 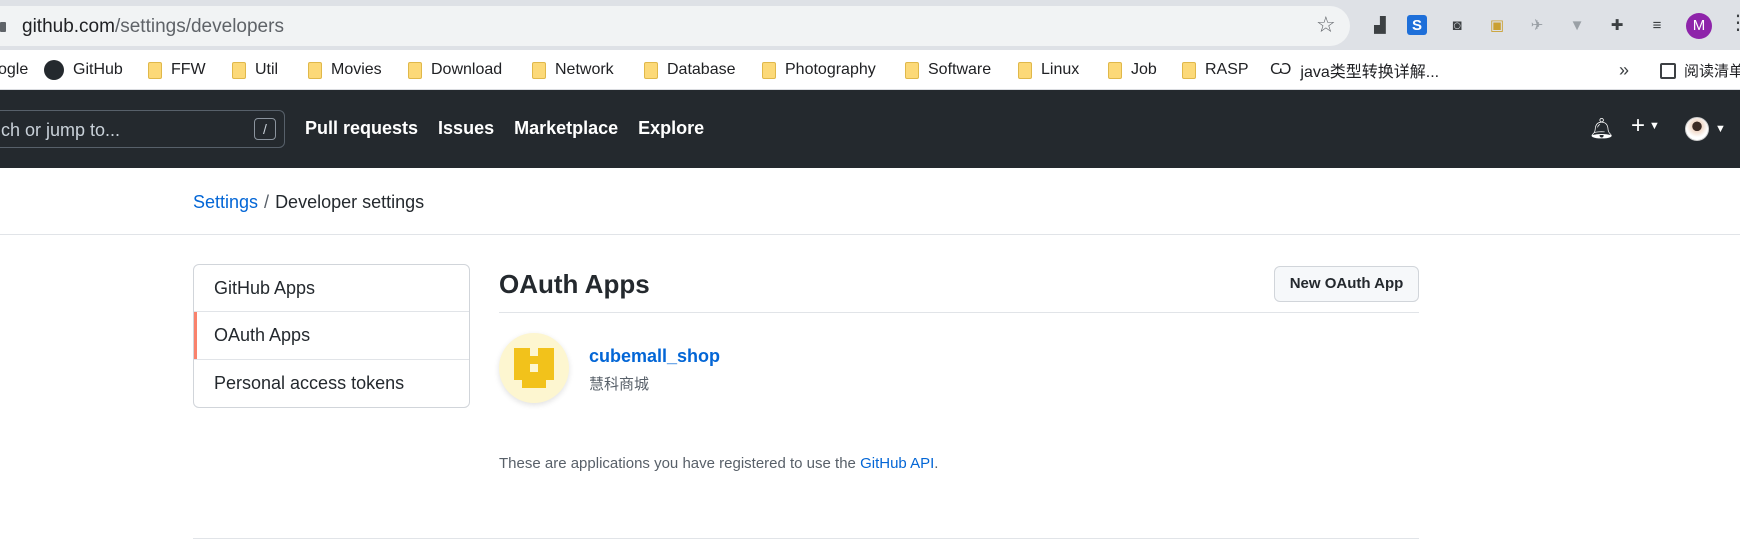 I want to click on bookmark-folder-ffw: FFW, so click(x=177, y=70).